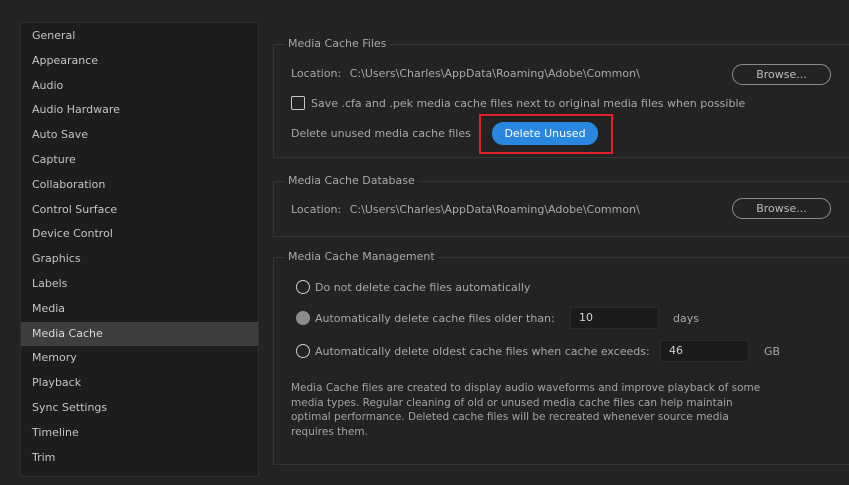  What do you see at coordinates (139, 259) in the screenshot?
I see `sidebar-item-graphics: Graphics` at bounding box center [139, 259].